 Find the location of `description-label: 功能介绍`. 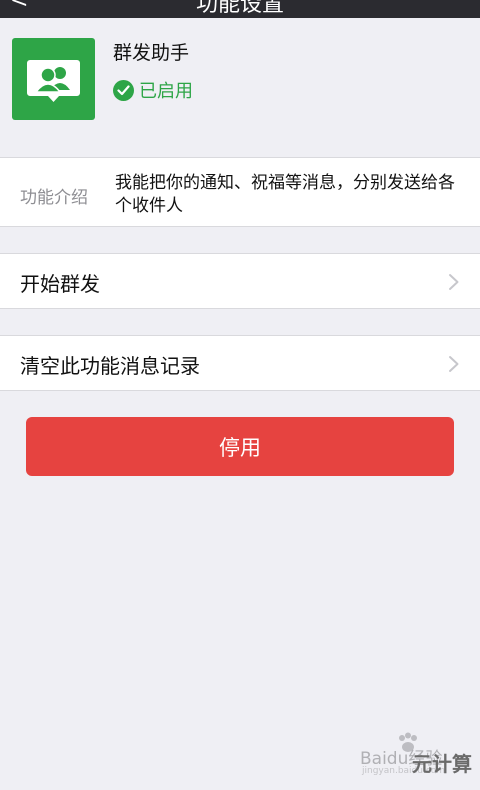

description-label: 功能介绍 is located at coordinates (54, 198).